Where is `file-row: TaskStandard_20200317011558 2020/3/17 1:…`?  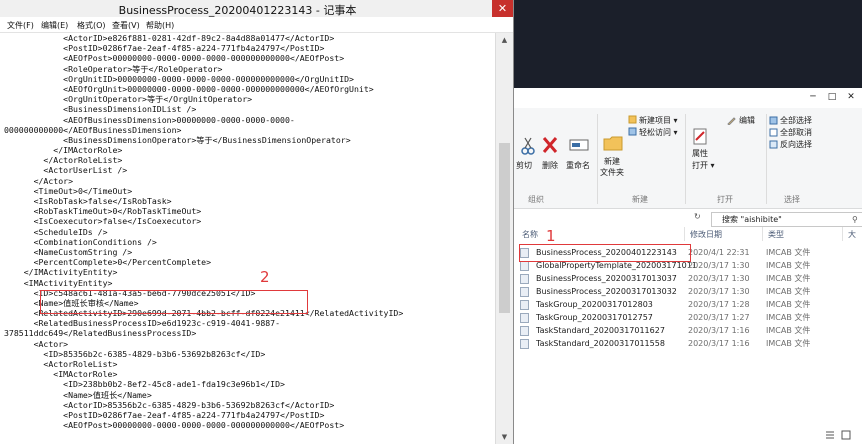
file-row: TaskStandard_20200317011558 2020/3/17 1:… is located at coordinates (685, 344).